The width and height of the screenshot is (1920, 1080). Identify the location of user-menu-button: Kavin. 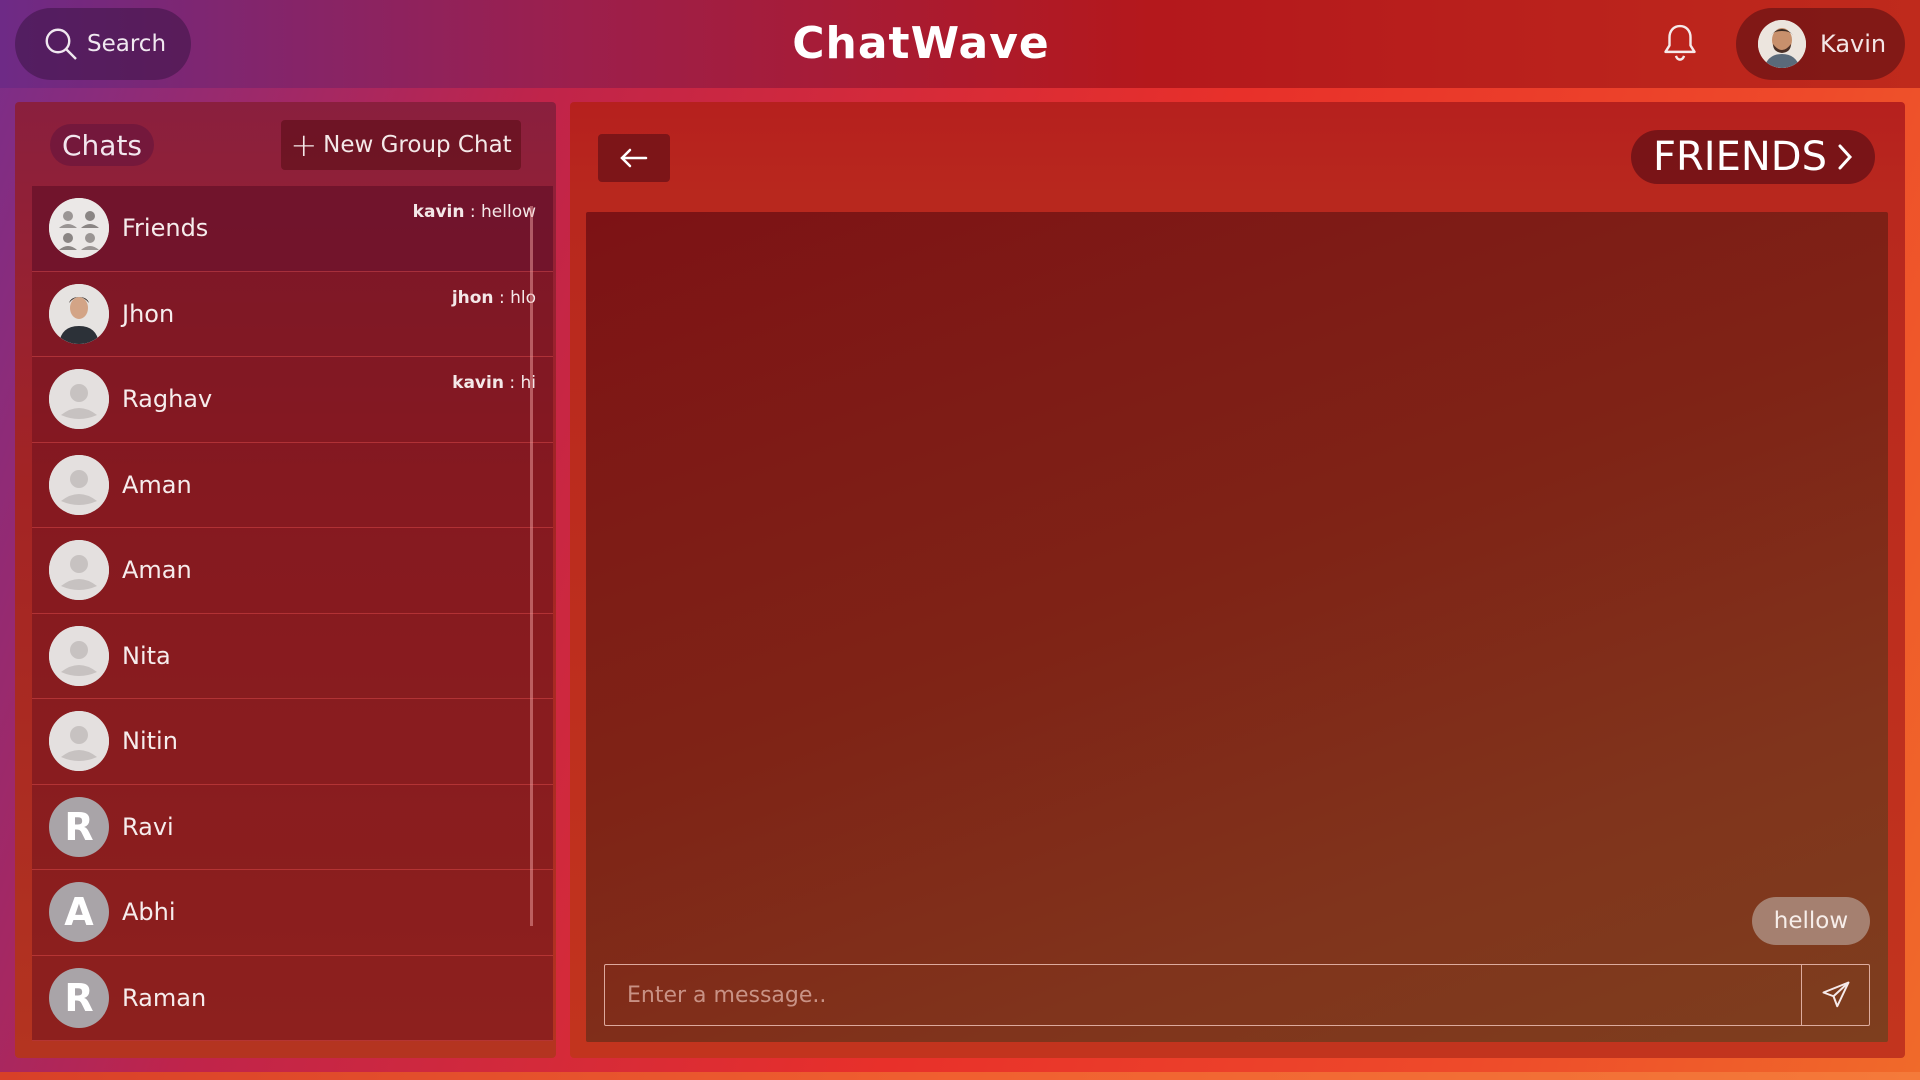
(1820, 44).